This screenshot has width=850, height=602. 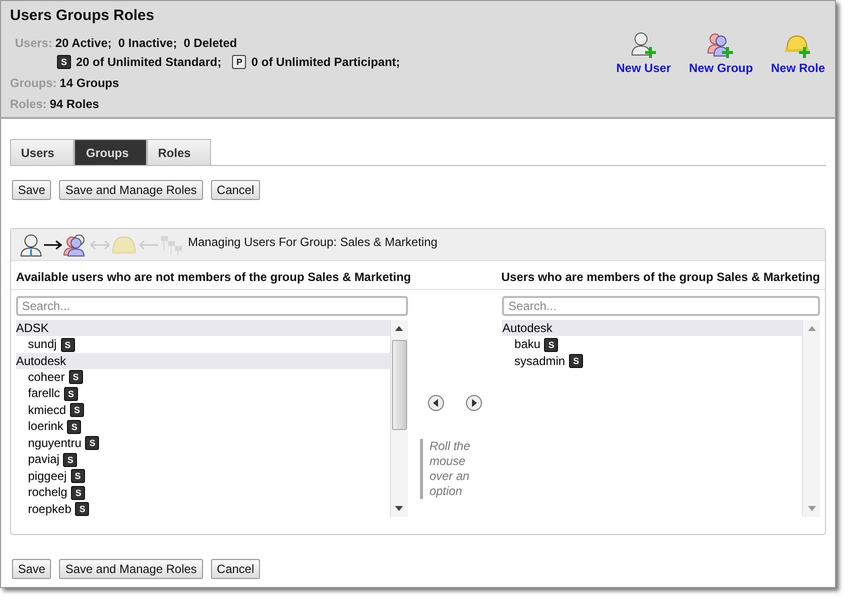 I want to click on scroll-down-icon, so click(x=399, y=509).